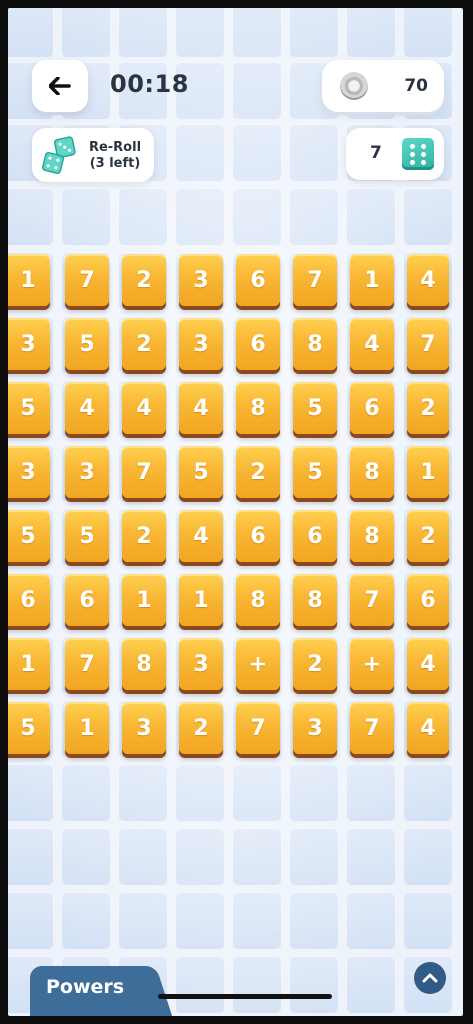 Image resolution: width=473 pixels, height=1024 pixels. I want to click on powers-label: Powers, so click(85, 987).